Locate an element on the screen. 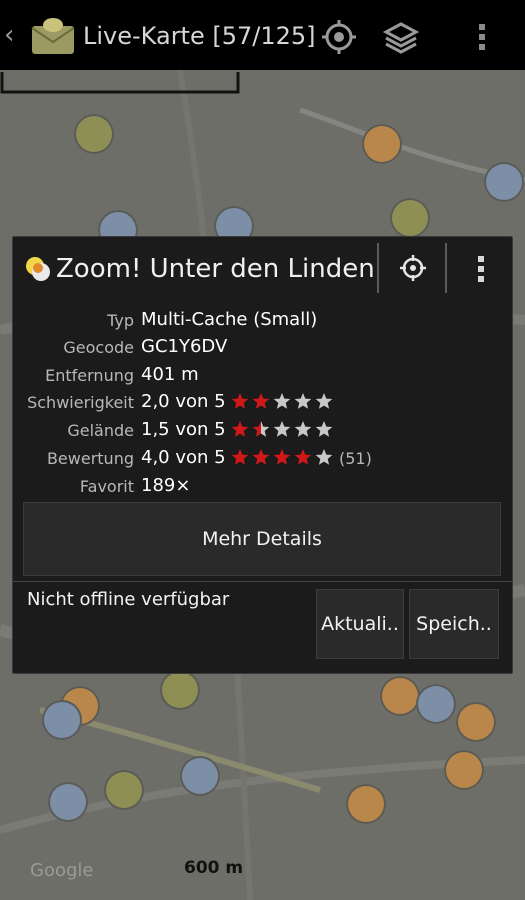  refresh-button: Aktuali.. is located at coordinates (360, 624).